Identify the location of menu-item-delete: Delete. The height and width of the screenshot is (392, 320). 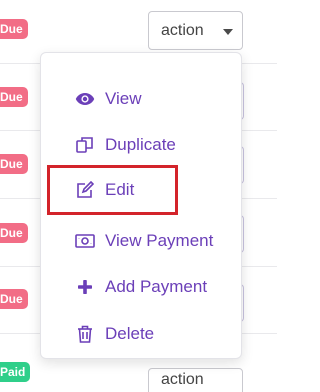
(142, 334).